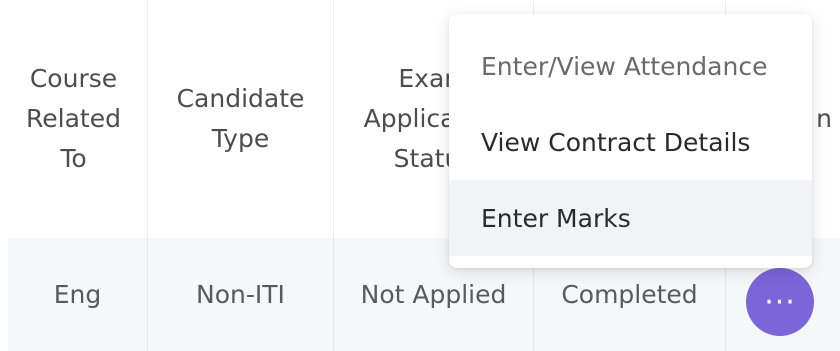 This screenshot has width=840, height=351. I want to click on menu-item-enter-view-attendance: Enter/View Attendance, so click(630, 66).